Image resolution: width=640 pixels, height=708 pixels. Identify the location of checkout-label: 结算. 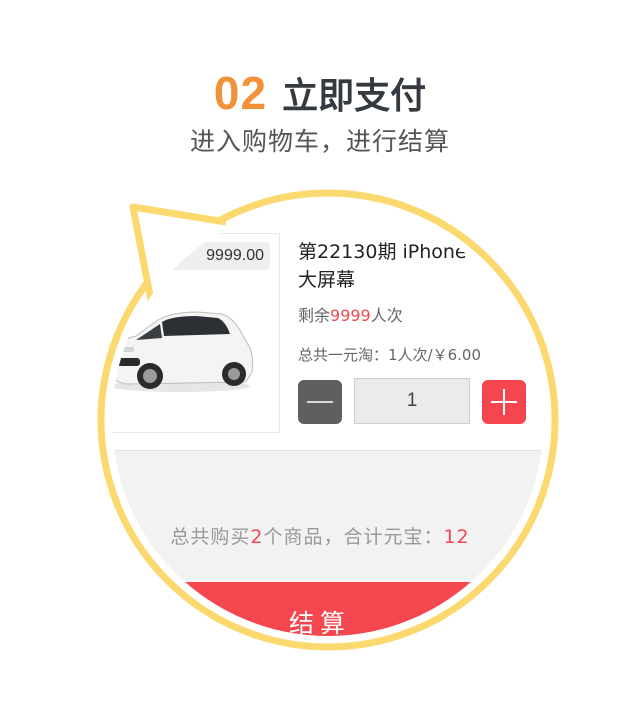
(319, 622).